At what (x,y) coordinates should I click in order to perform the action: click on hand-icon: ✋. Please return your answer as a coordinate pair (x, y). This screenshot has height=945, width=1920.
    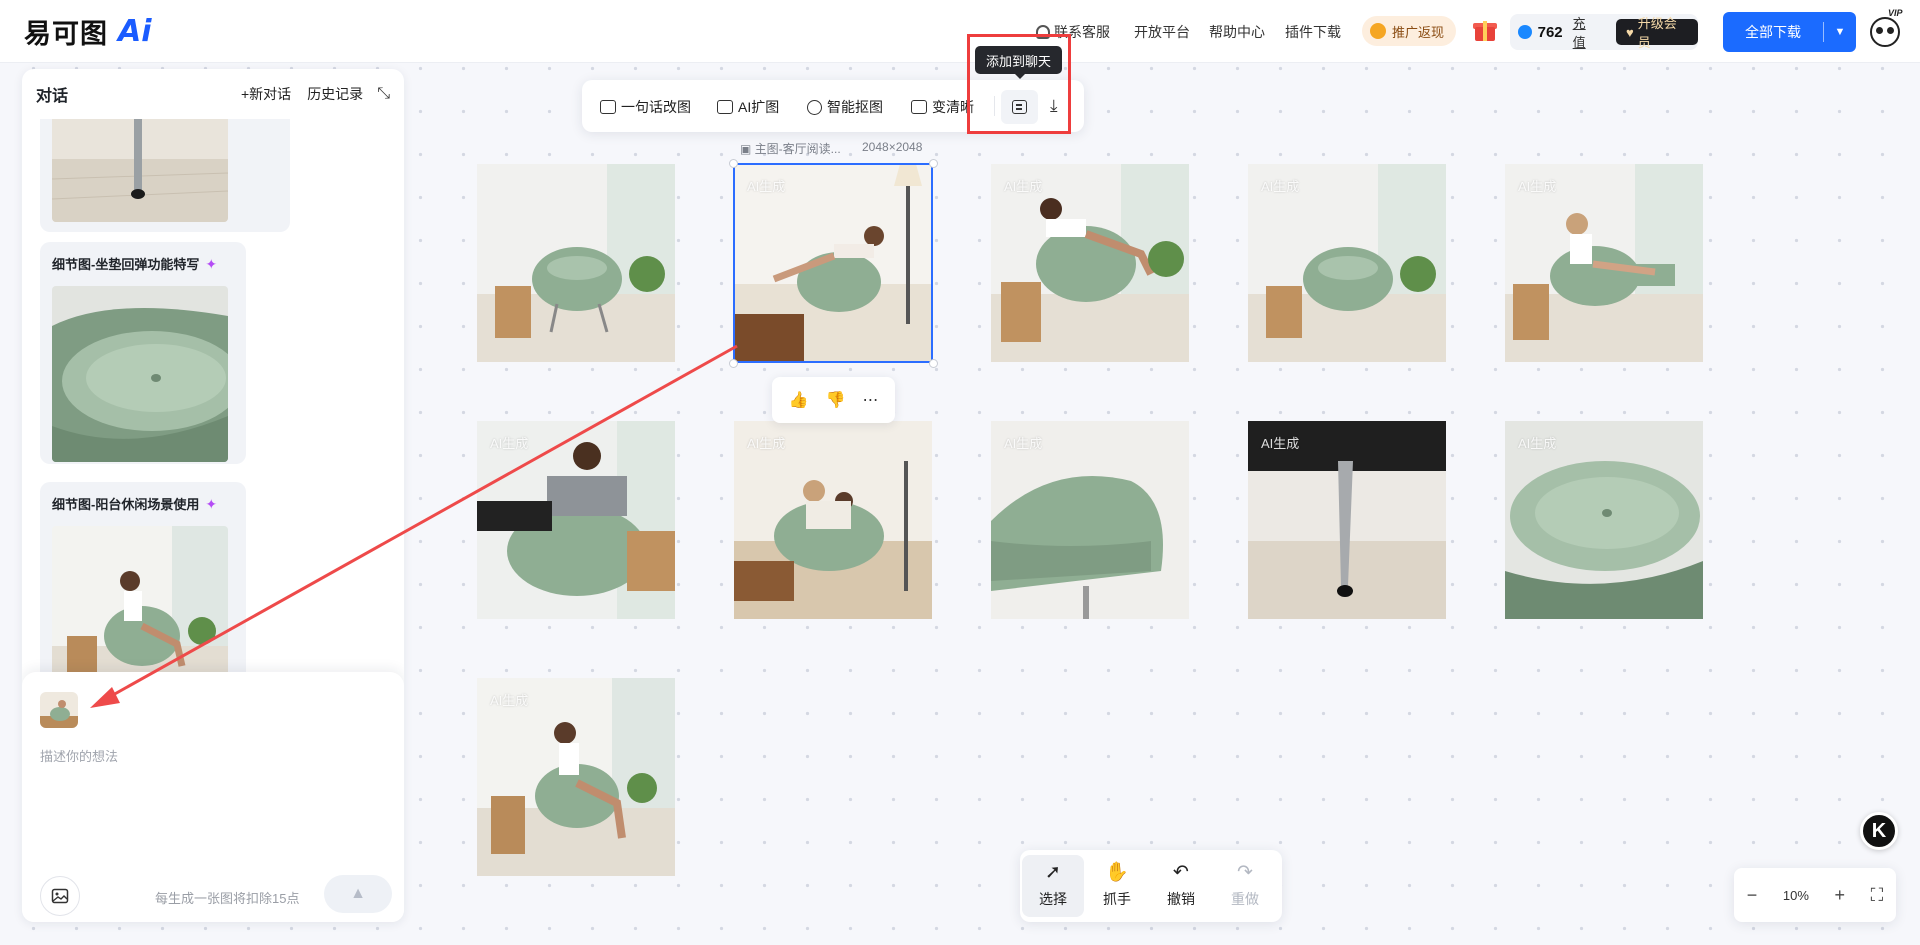
    Looking at the image, I should click on (1117, 872).